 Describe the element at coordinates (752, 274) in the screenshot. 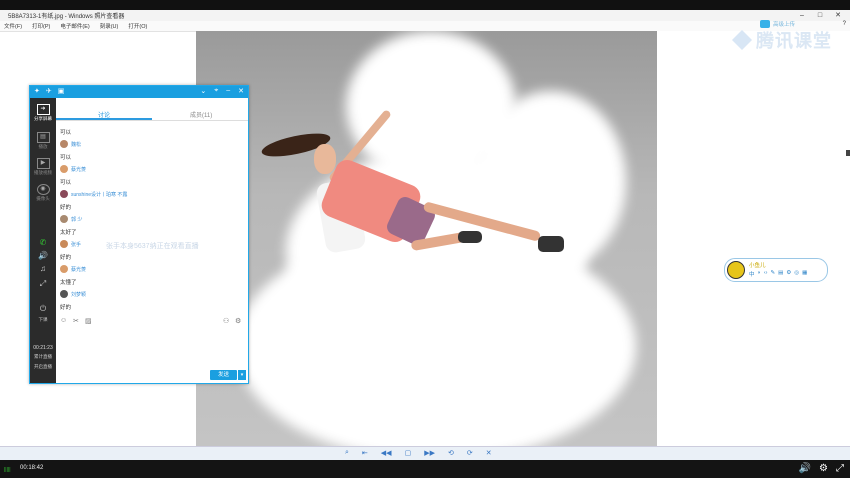

I see `language-icon: 中` at that location.